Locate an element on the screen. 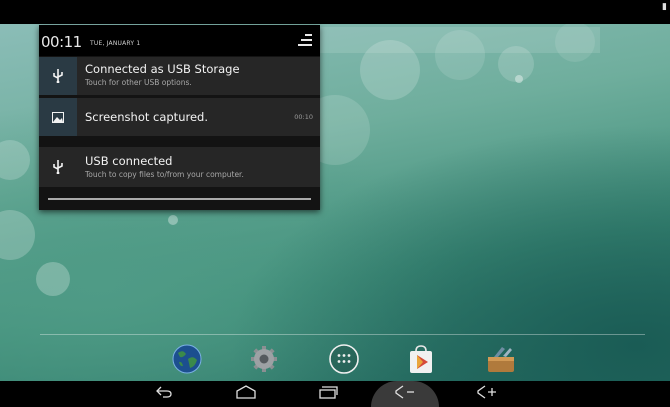 Image resolution: width=670 pixels, height=407 pixels. notification-time: 00:10 is located at coordinates (303, 117).